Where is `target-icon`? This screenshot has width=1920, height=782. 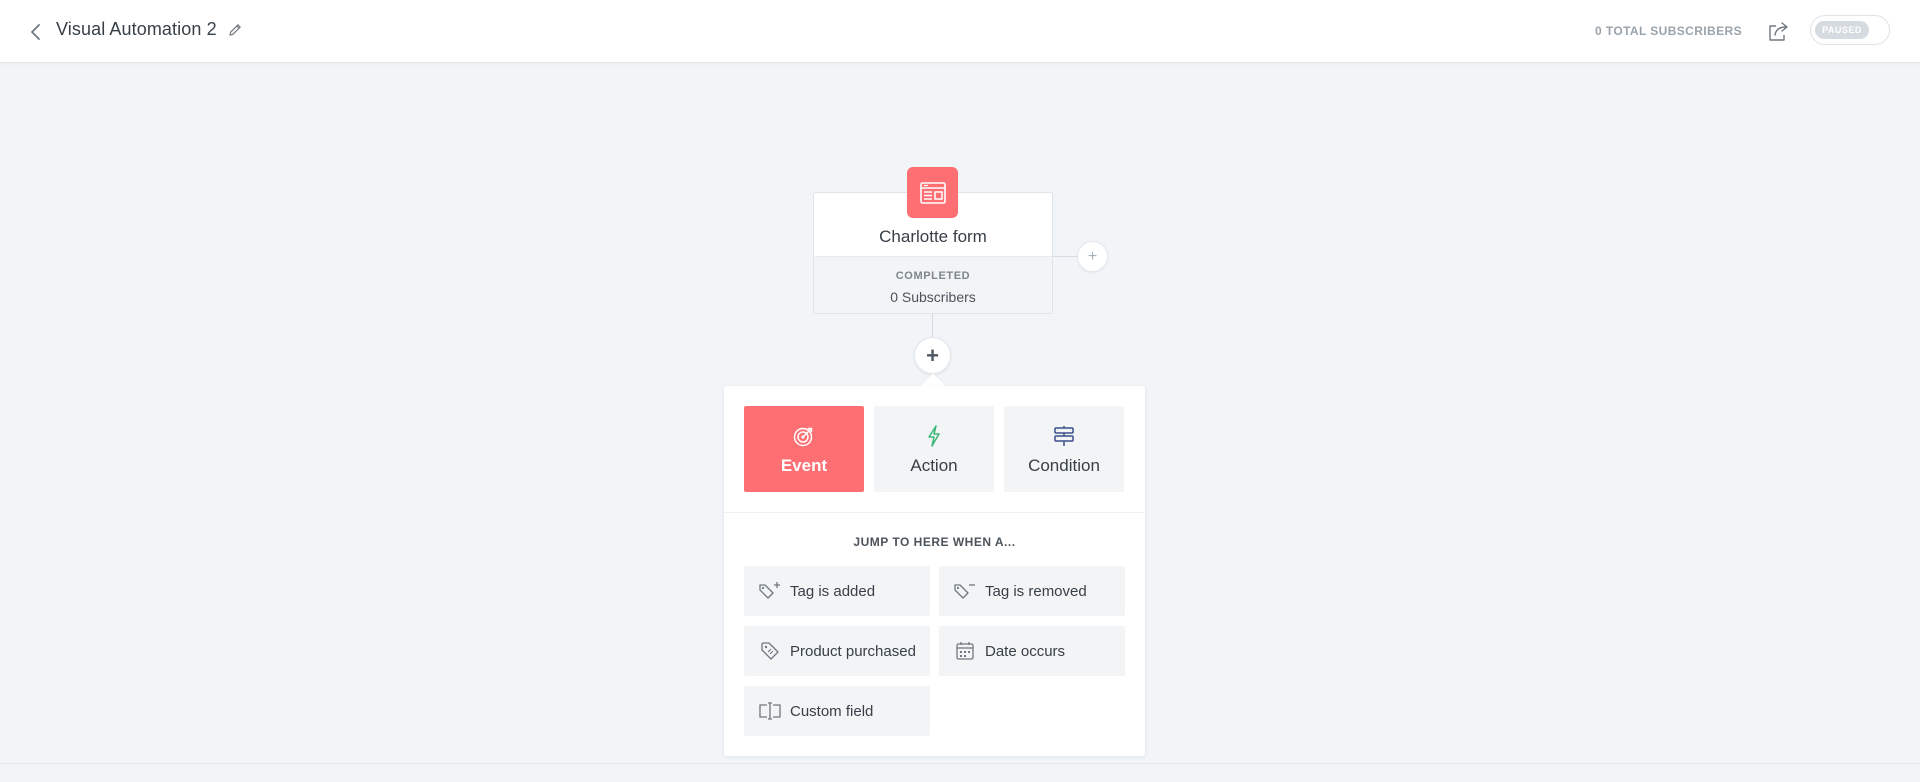 target-icon is located at coordinates (803, 437).